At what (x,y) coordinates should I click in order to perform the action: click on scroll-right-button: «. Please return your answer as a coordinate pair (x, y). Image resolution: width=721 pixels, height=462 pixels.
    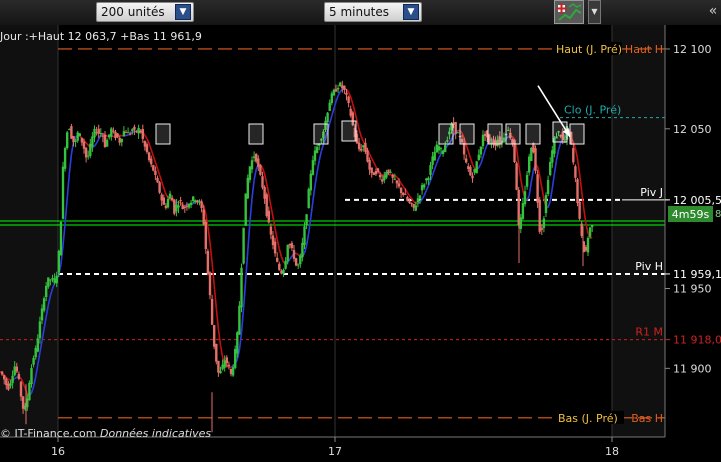
    Looking at the image, I should click on (713, 11).